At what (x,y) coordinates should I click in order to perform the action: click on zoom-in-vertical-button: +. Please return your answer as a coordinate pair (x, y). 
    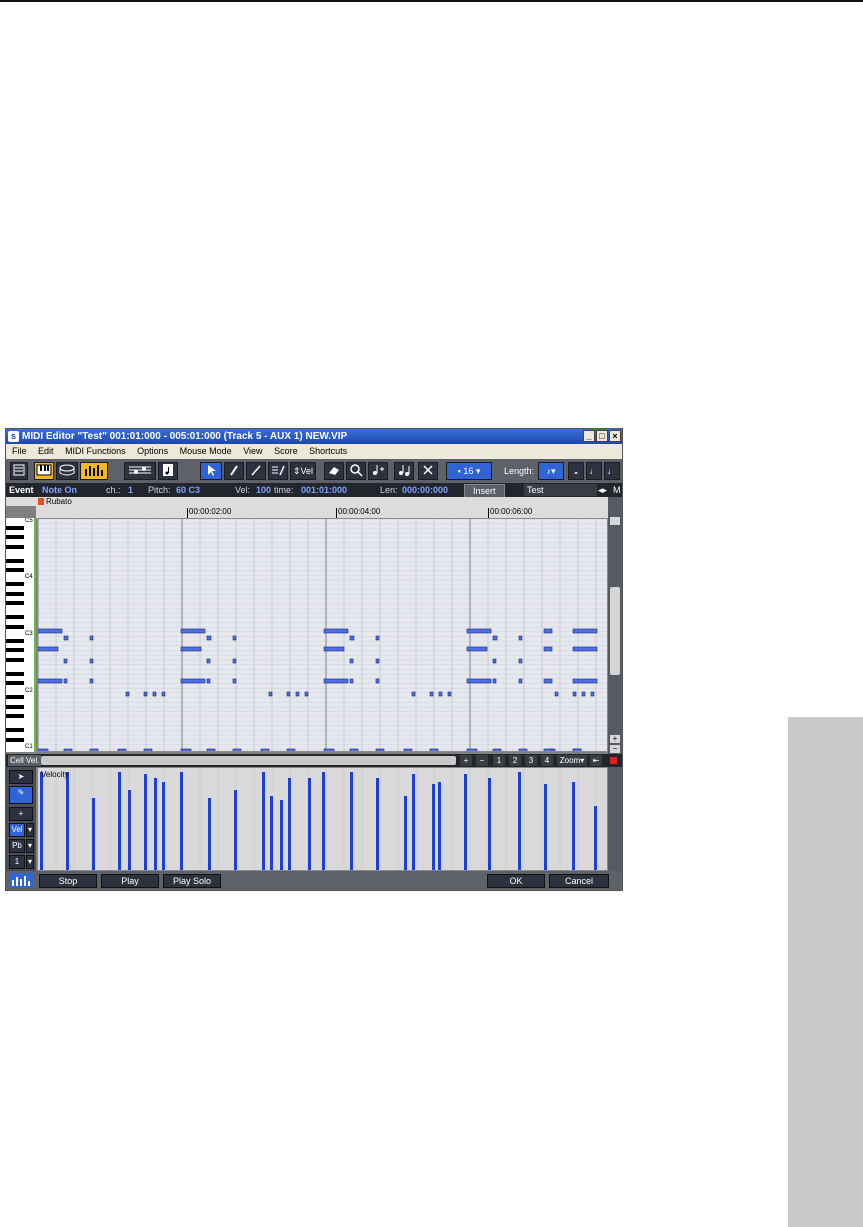
    Looking at the image, I should click on (615, 739).